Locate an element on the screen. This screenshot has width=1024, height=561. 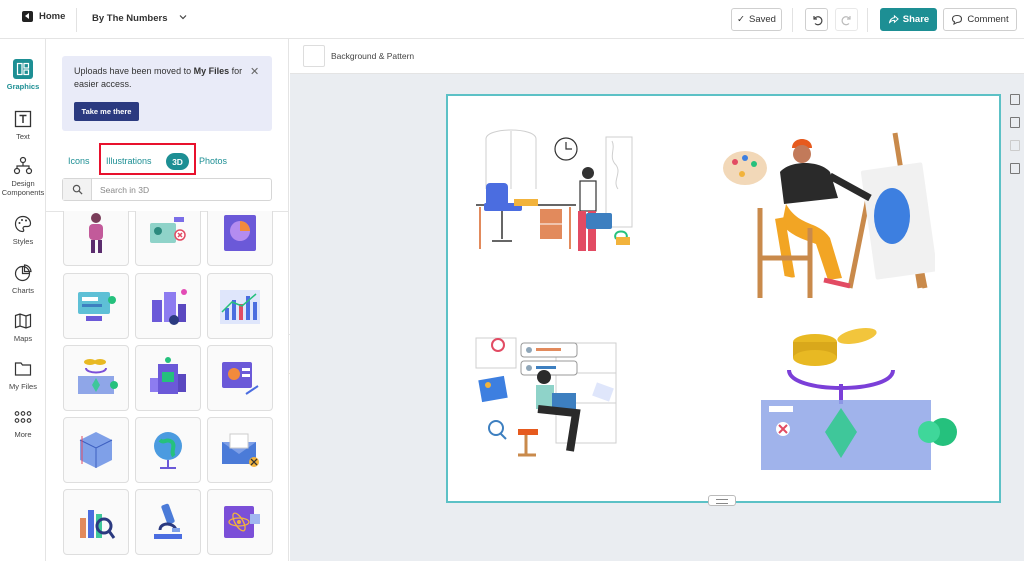
rail-item-design-components: Design Components is located at coordinates (23, 176).